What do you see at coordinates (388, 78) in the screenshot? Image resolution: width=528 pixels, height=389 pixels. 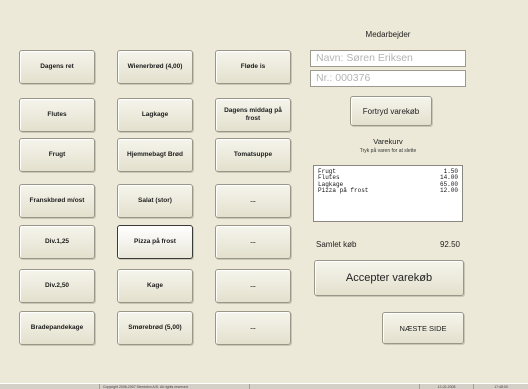 I see `employee-number-field: Nr.: 000376` at bounding box center [388, 78].